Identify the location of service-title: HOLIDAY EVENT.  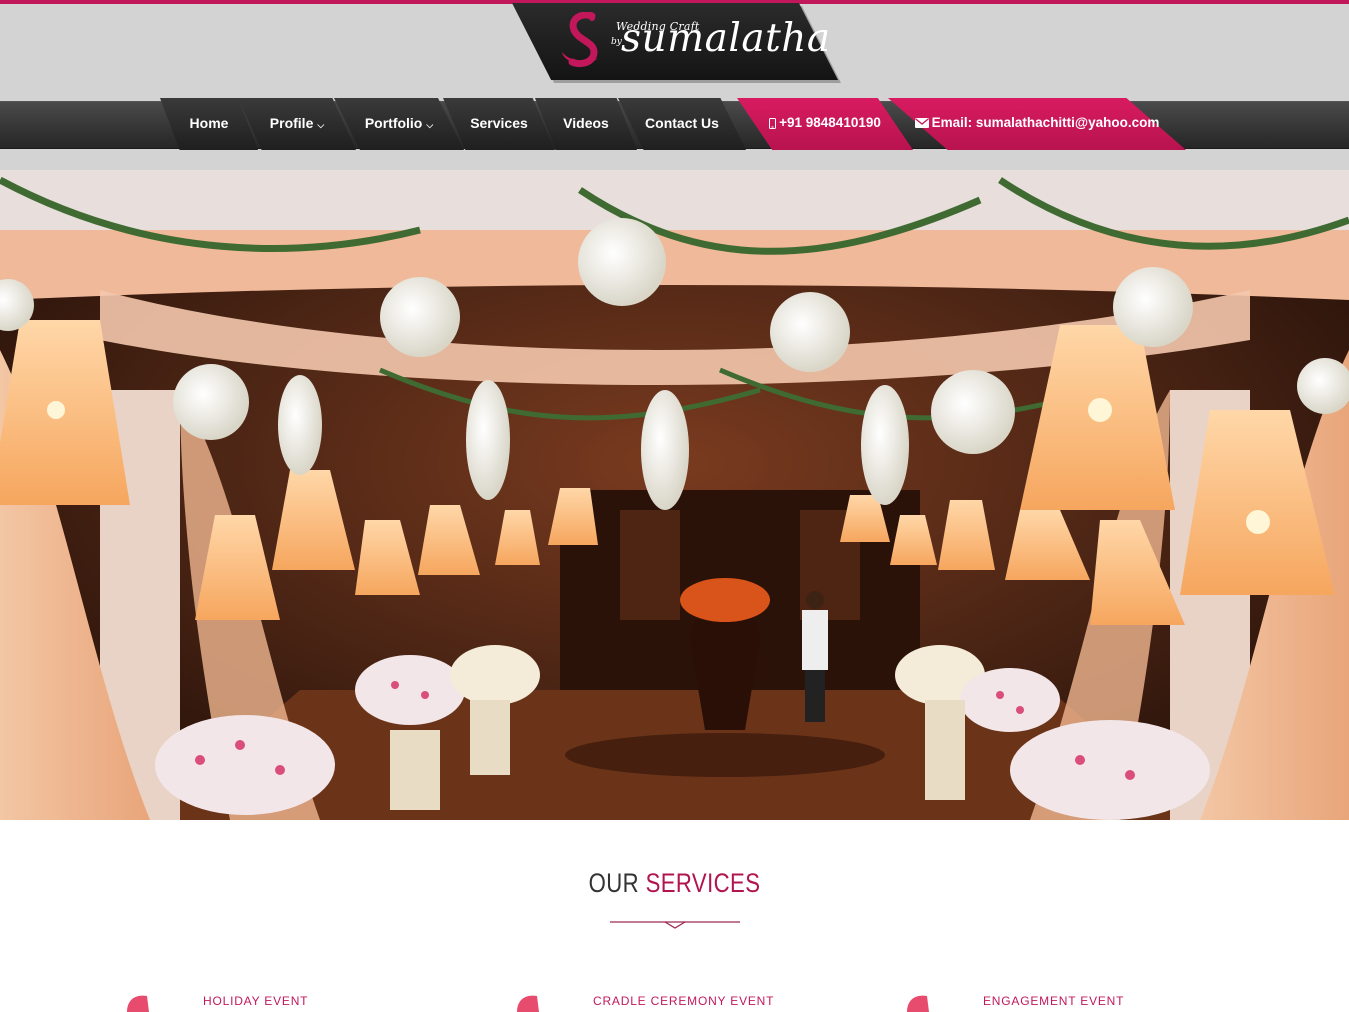
(256, 1001).